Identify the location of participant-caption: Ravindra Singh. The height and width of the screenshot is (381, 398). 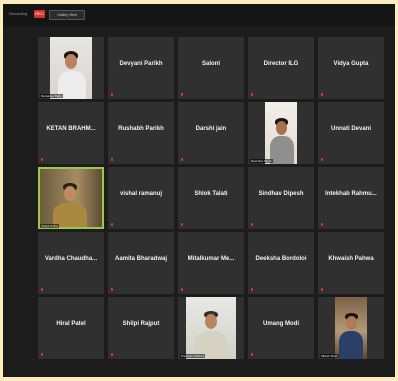
(261, 161).